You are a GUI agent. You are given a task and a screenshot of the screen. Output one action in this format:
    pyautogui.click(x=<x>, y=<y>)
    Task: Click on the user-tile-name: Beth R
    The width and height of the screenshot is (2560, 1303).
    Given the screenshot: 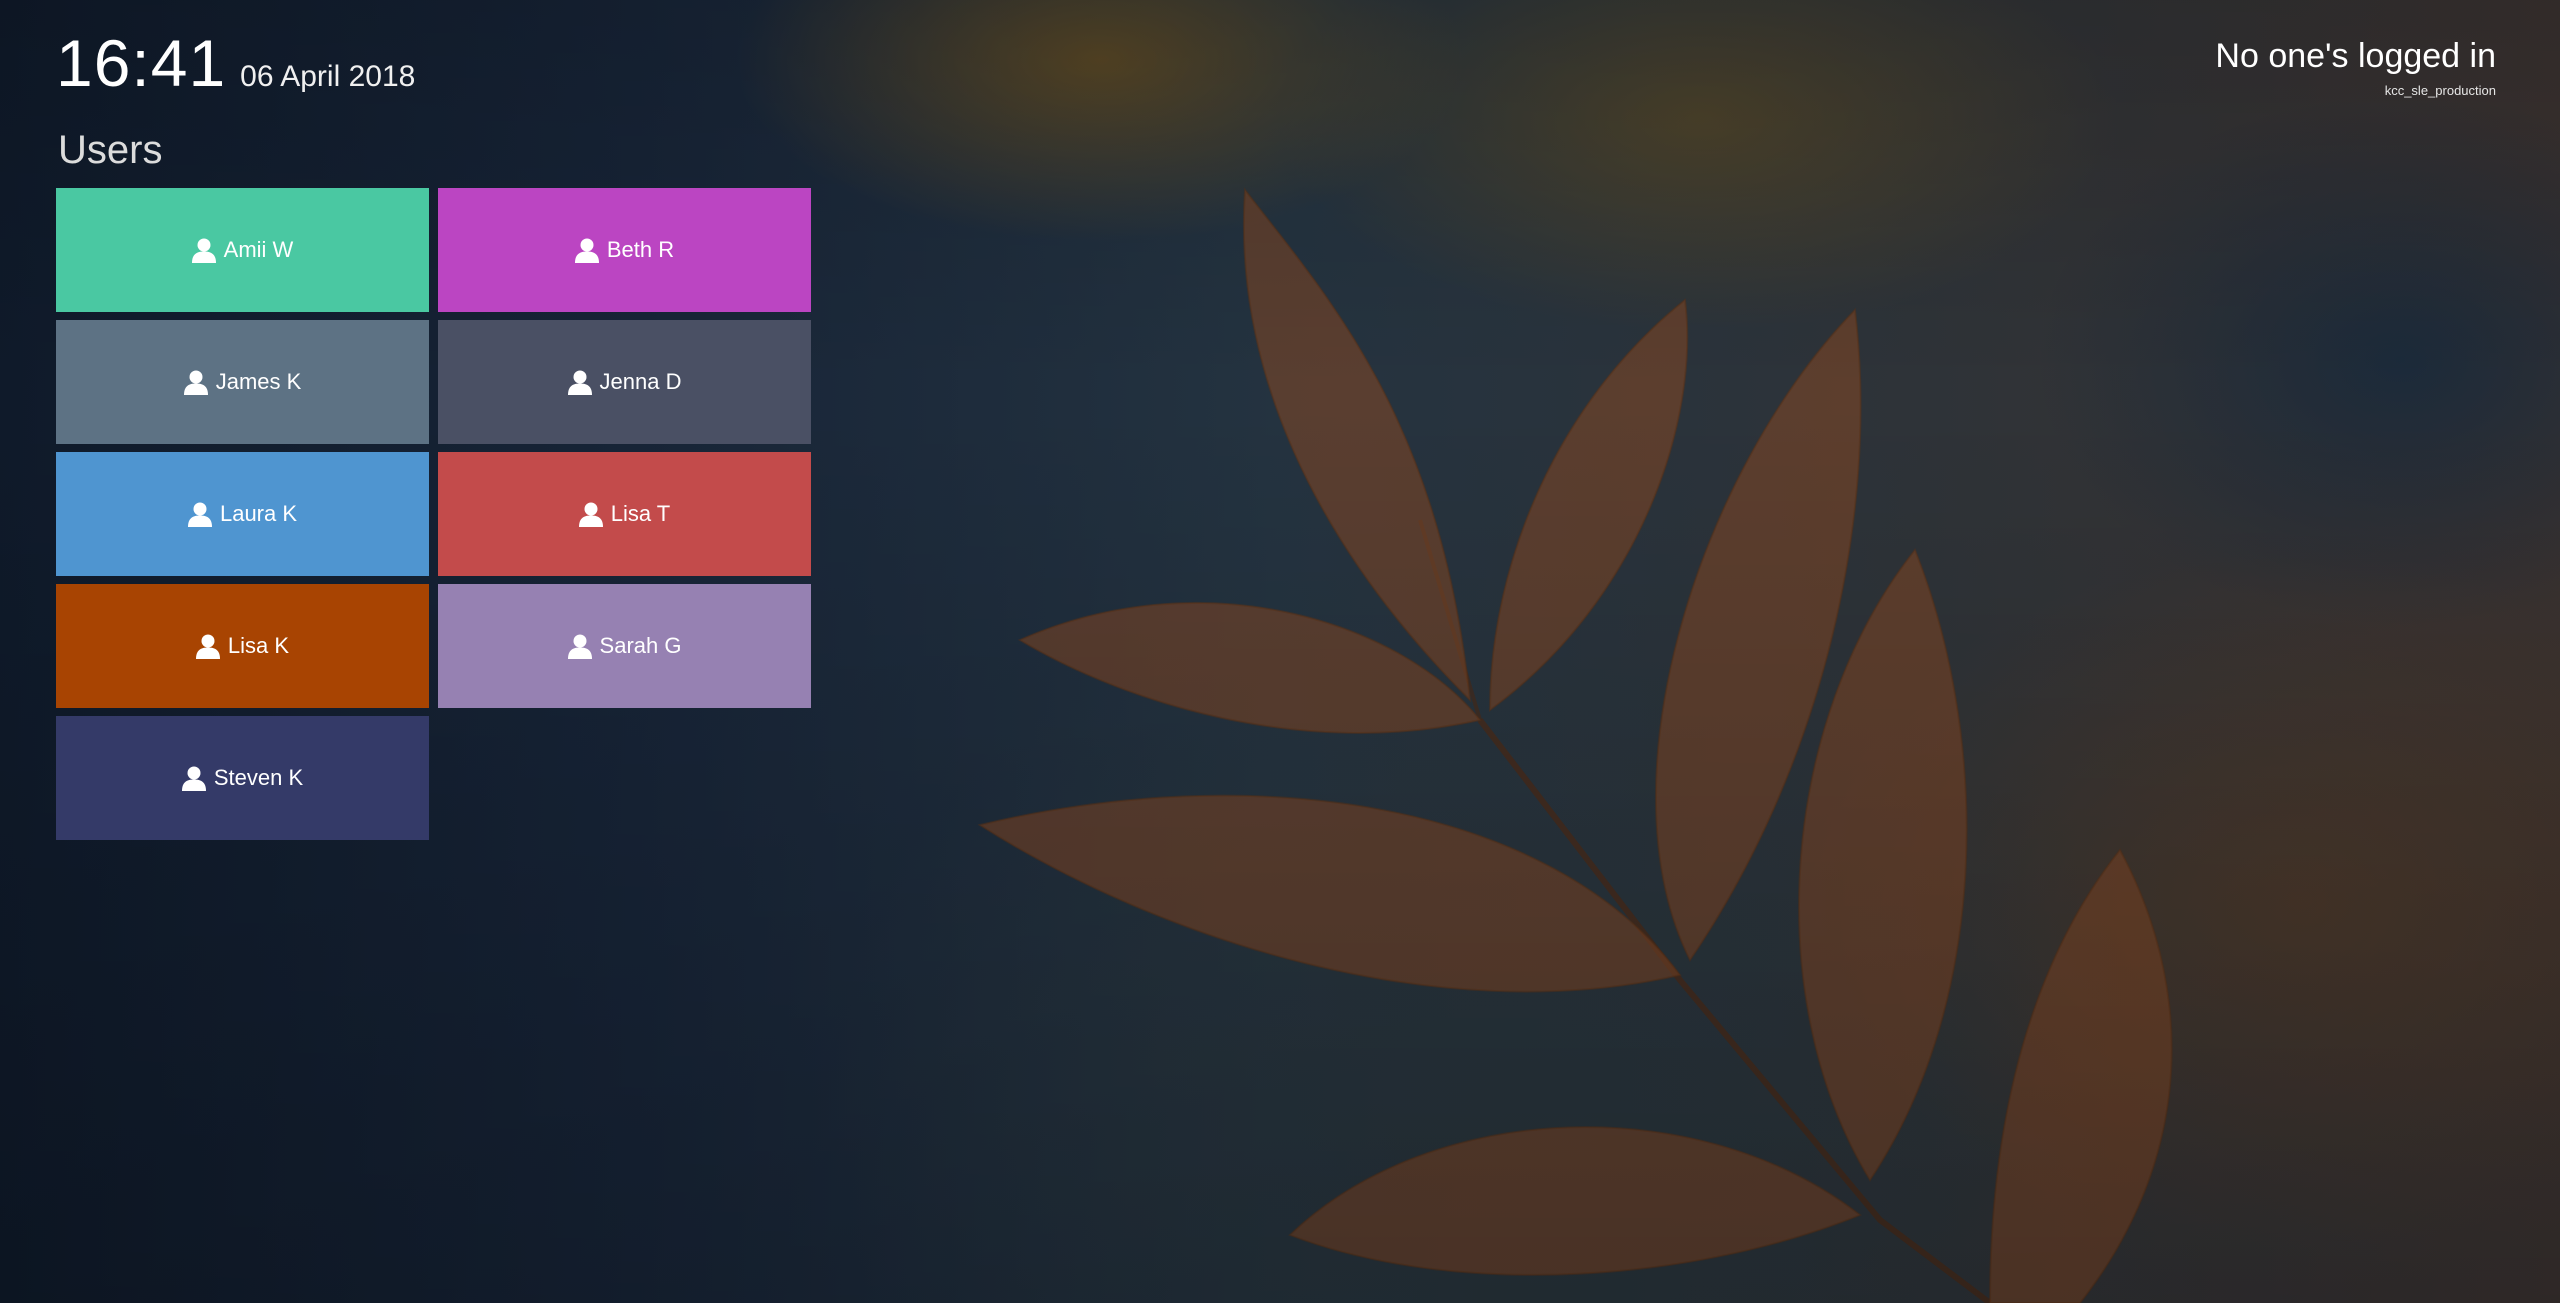 What is the action you would take?
    pyautogui.click(x=640, y=249)
    